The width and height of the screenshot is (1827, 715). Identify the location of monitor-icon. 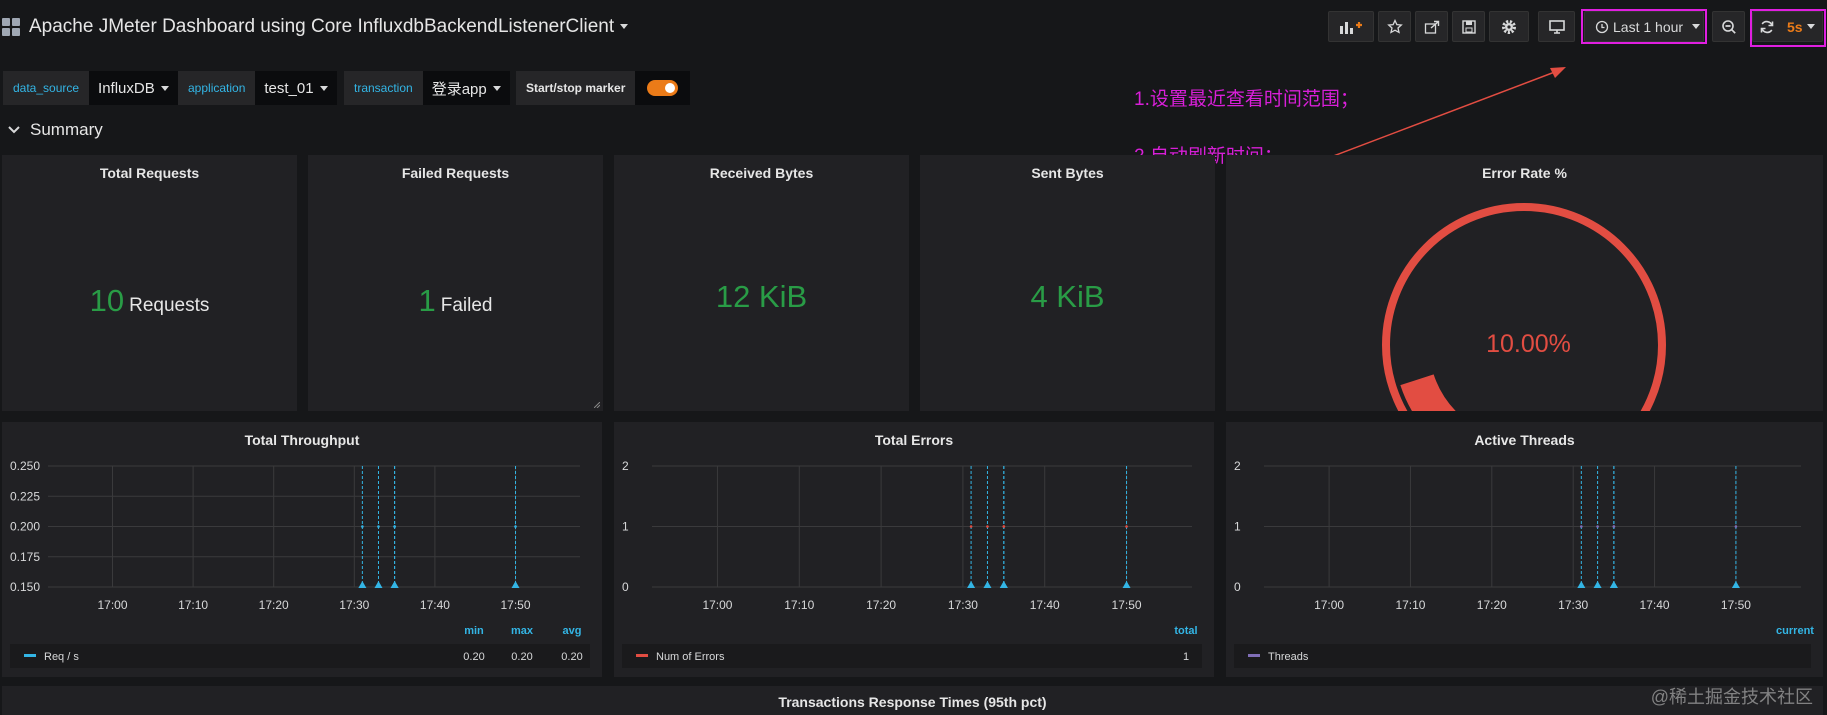
(1556, 26).